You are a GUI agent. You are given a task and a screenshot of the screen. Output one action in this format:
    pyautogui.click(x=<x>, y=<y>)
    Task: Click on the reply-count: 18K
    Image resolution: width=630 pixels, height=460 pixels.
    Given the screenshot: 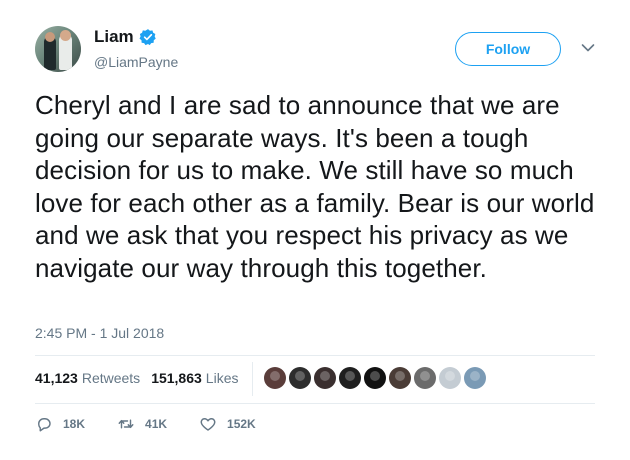 What is the action you would take?
    pyautogui.click(x=74, y=424)
    